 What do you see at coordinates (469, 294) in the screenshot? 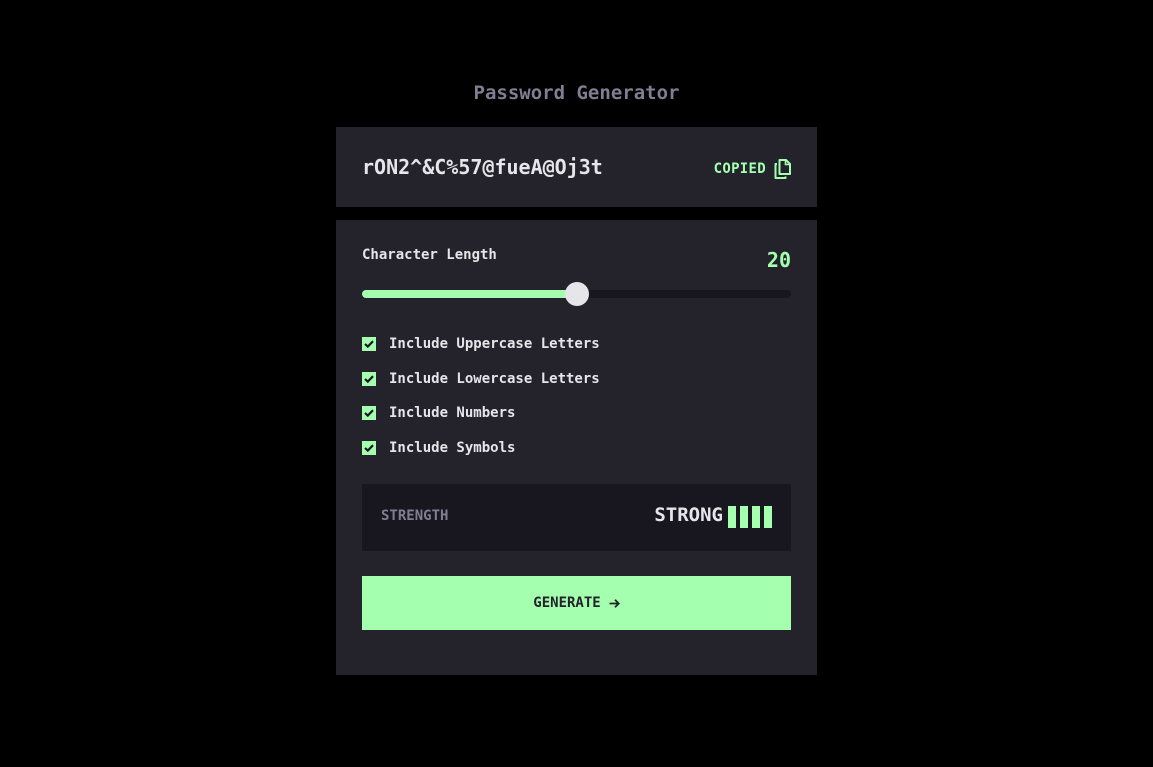
I see `length-slider-fill` at bounding box center [469, 294].